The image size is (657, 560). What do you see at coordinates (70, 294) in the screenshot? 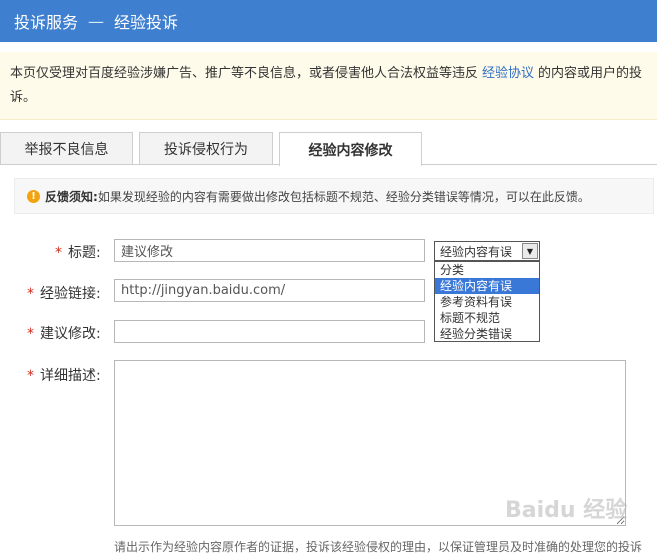
I see `link-label-text: 经验链接:` at bounding box center [70, 294].